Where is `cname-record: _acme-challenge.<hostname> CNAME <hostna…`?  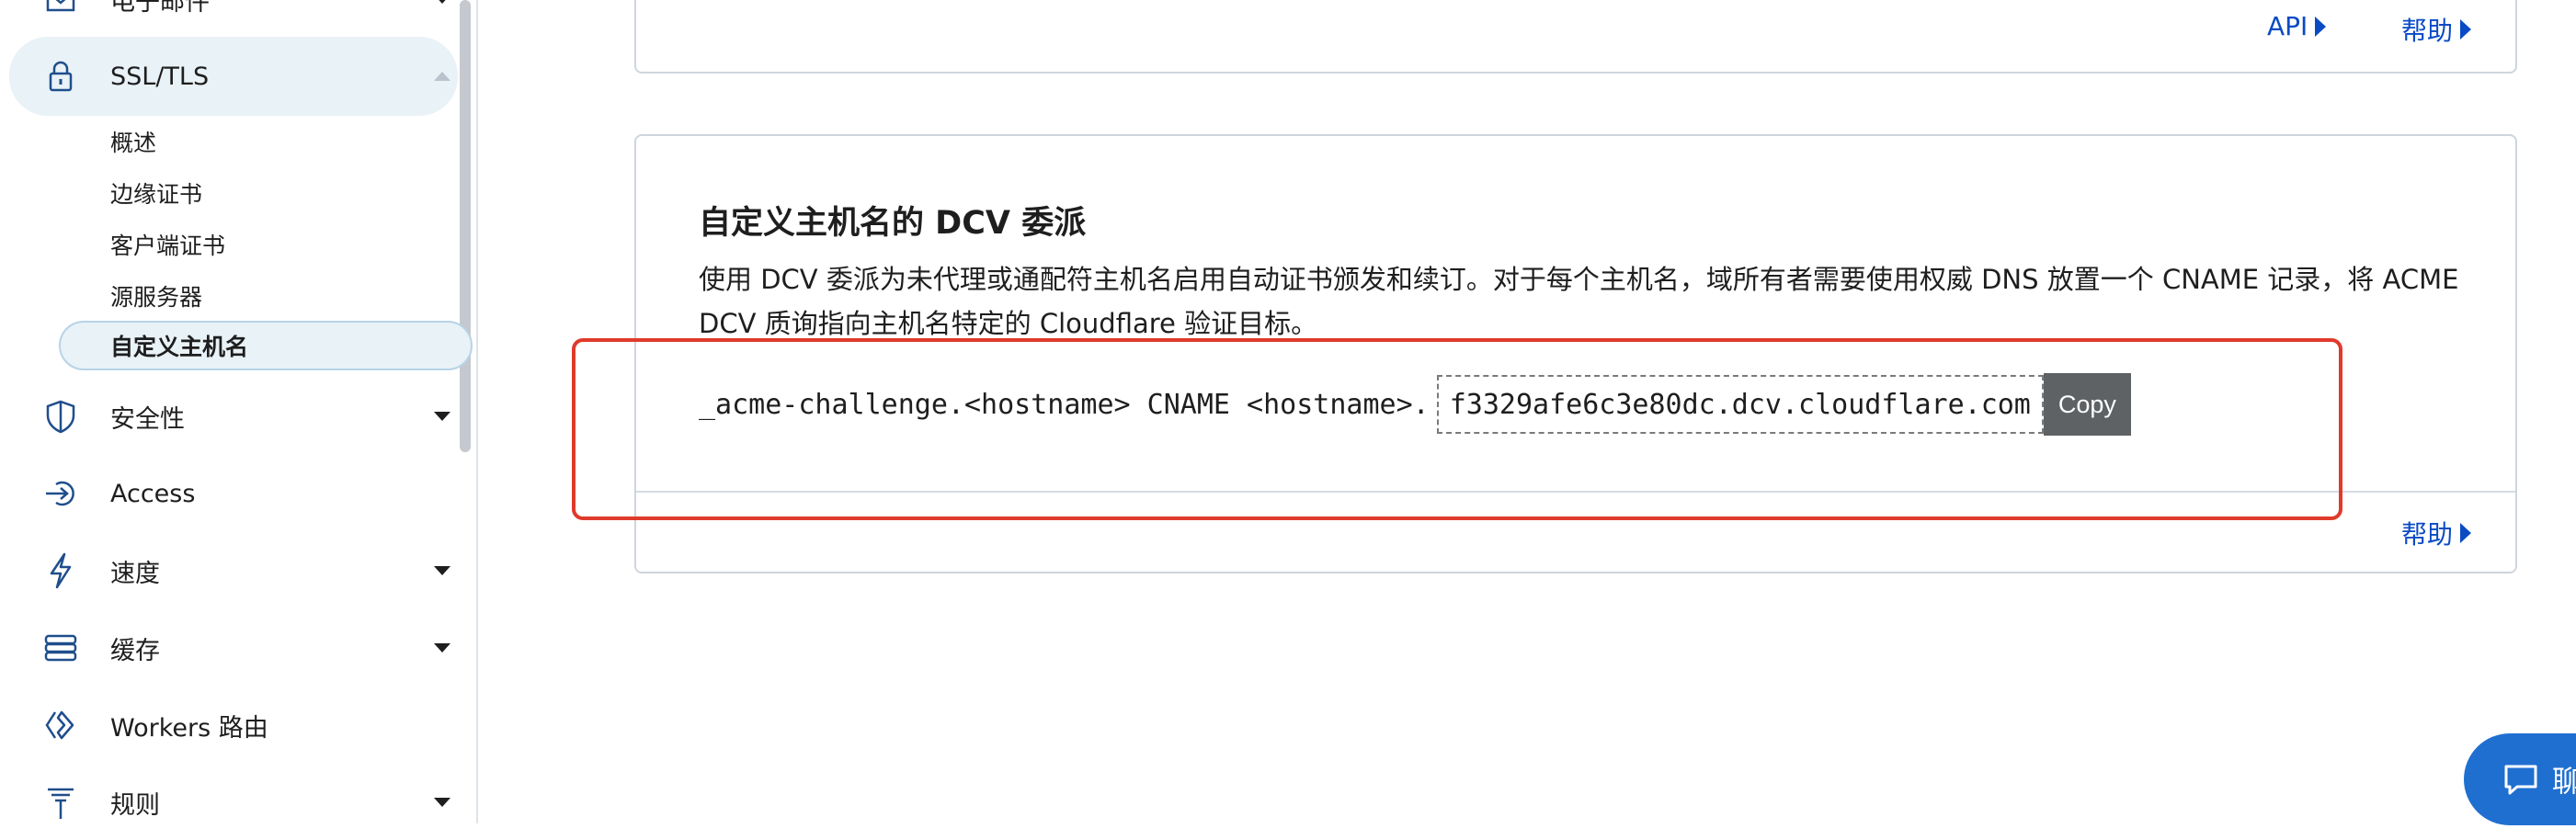
cname-record: _acme-challenge.<hostname> CNAME <hostna… is located at coordinates (1415, 404).